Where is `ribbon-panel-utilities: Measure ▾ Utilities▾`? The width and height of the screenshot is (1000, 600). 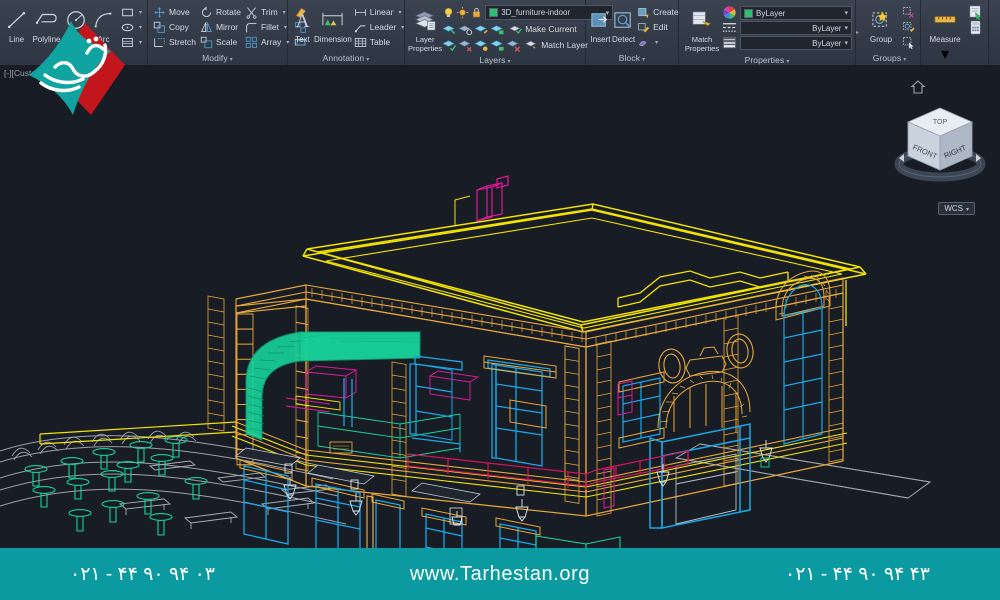 ribbon-panel-utilities: Measure ▾ Utilities▾ is located at coordinates (955, 32).